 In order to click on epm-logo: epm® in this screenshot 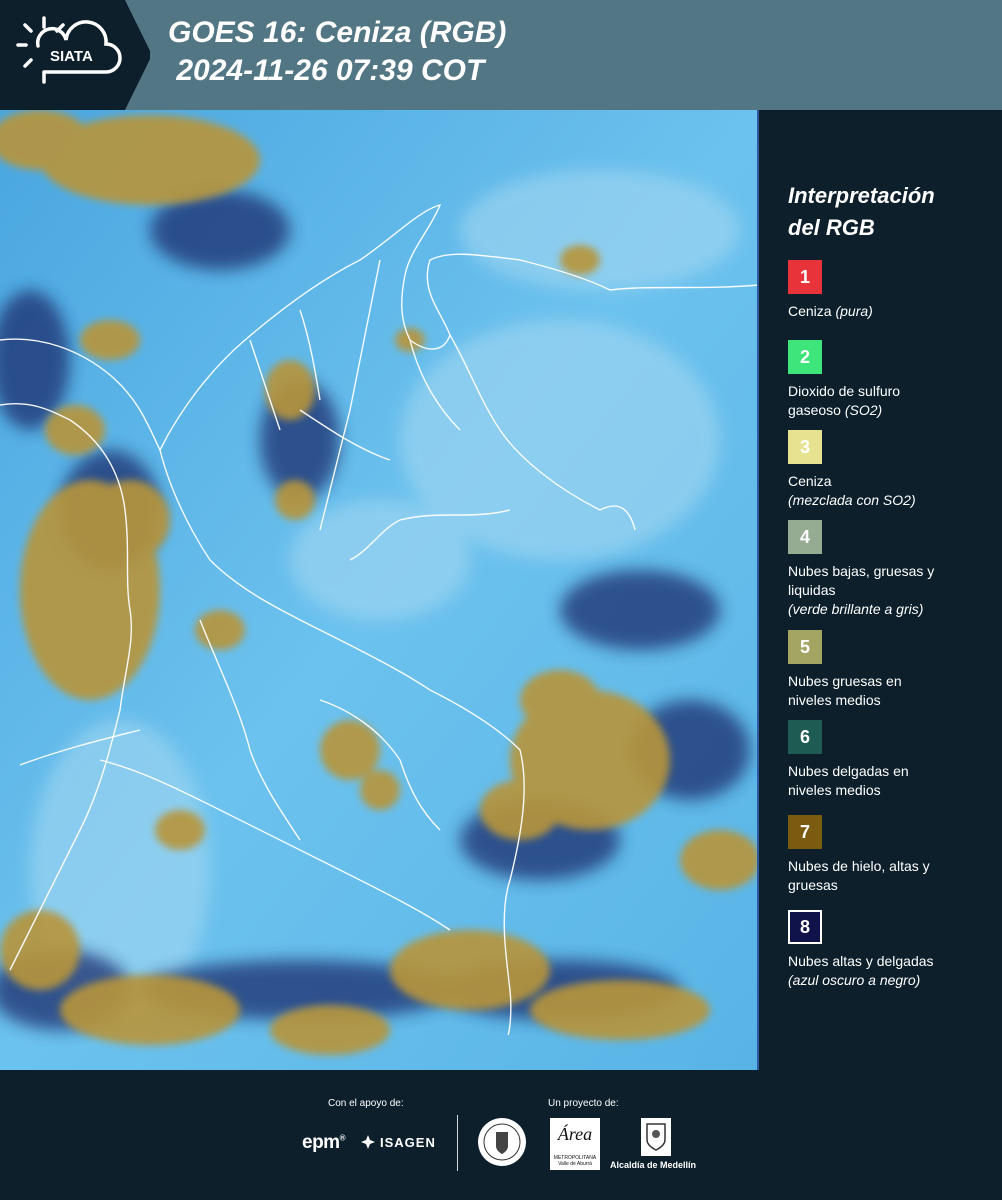, I will do `click(324, 1142)`.